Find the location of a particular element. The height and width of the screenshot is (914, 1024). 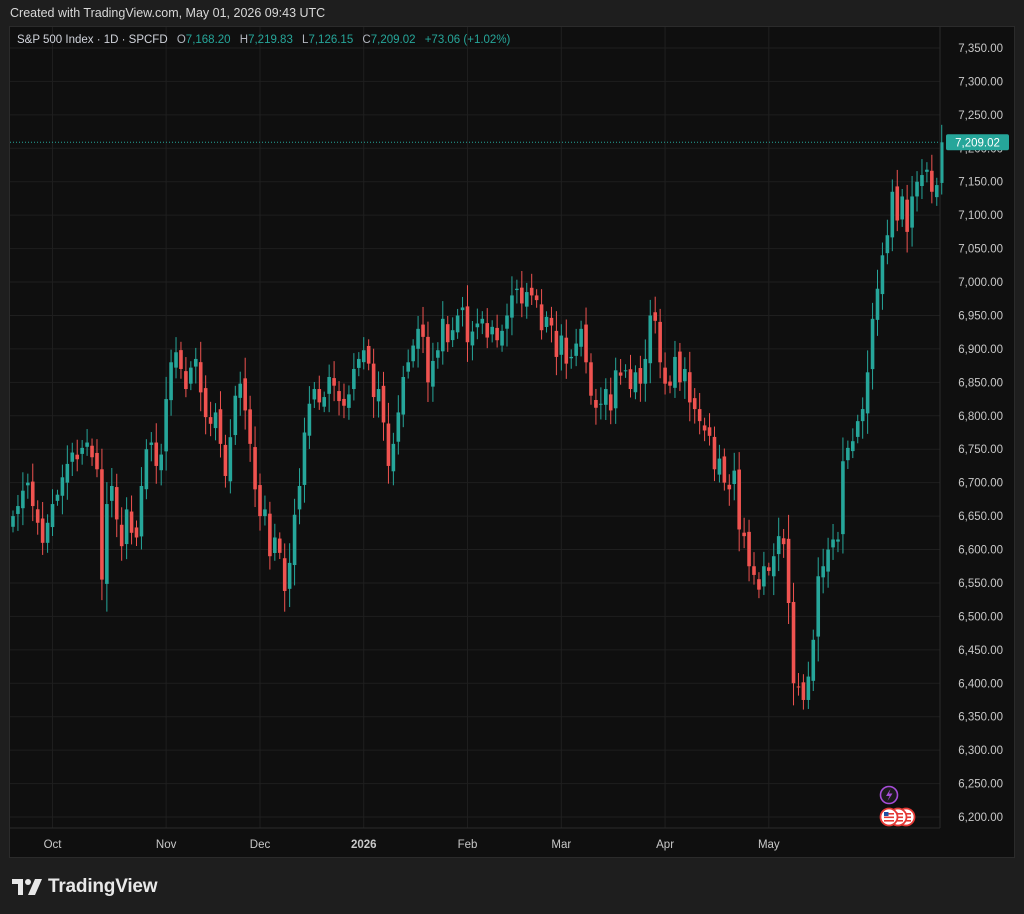

time-tick-label: Nov is located at coordinates (166, 845).